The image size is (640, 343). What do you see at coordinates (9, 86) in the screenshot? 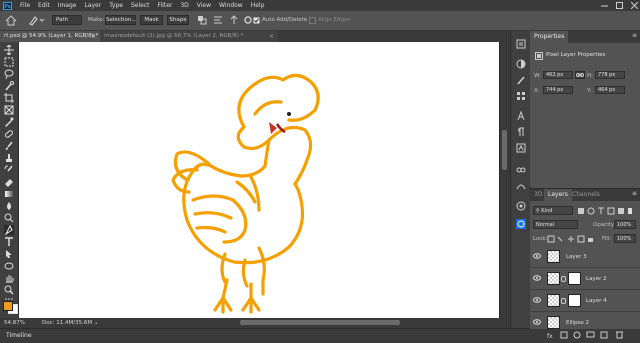
I see `quick-selection-tool-icon` at bounding box center [9, 86].